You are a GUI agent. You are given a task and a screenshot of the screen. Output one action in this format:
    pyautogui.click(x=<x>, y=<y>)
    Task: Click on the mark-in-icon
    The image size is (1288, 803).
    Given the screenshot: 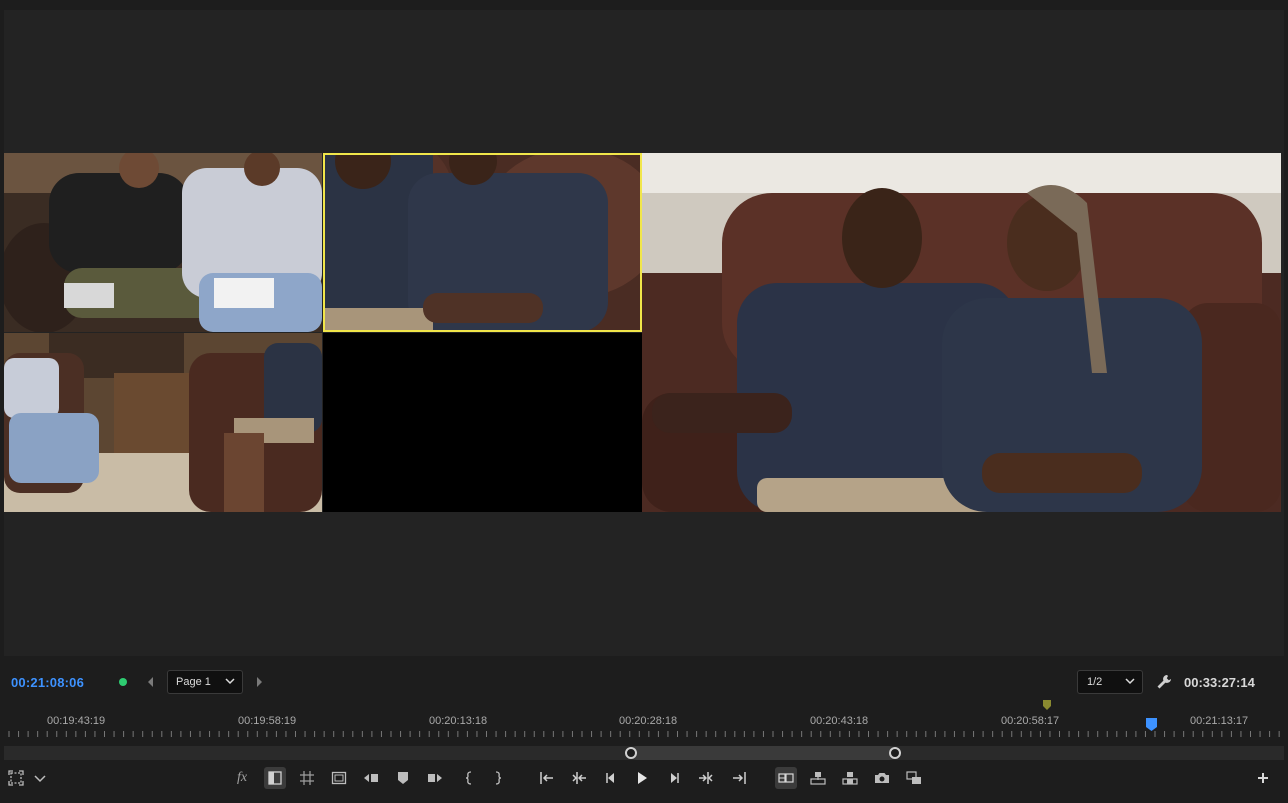 What is the action you would take?
    pyautogui.click(x=468, y=778)
    